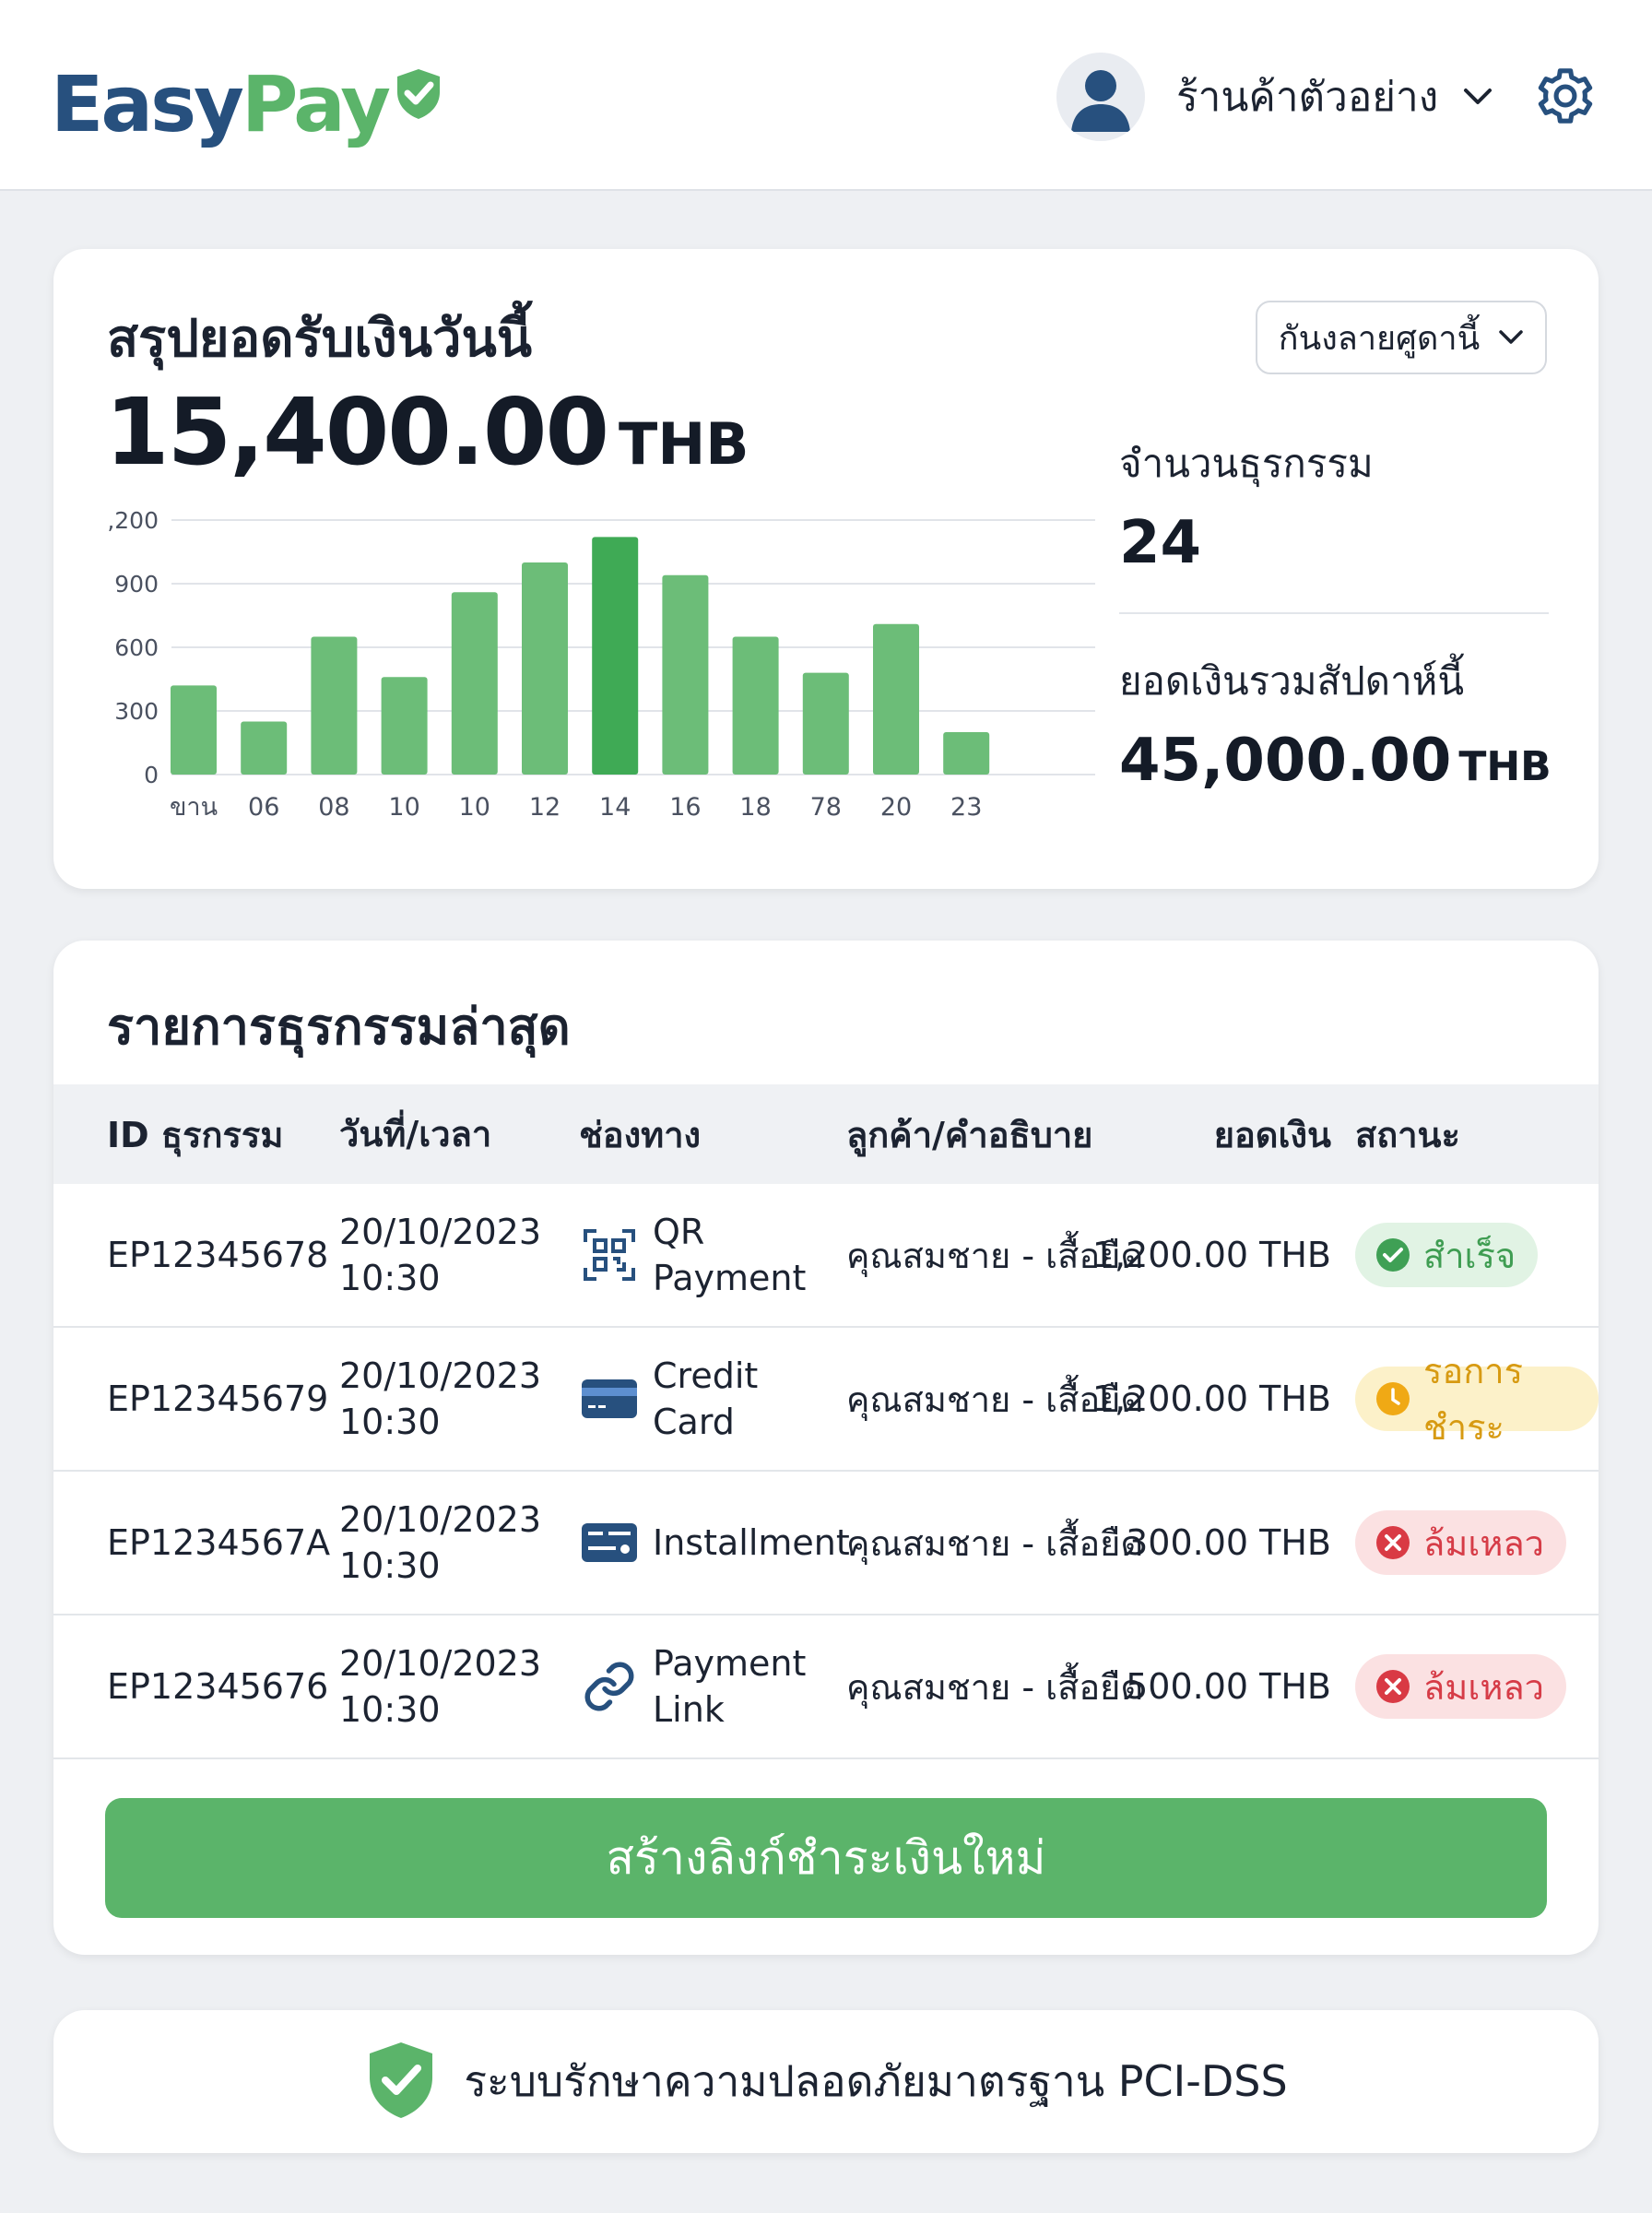  I want to click on status-badge-pending: รอการชำระ, so click(1477, 1399).